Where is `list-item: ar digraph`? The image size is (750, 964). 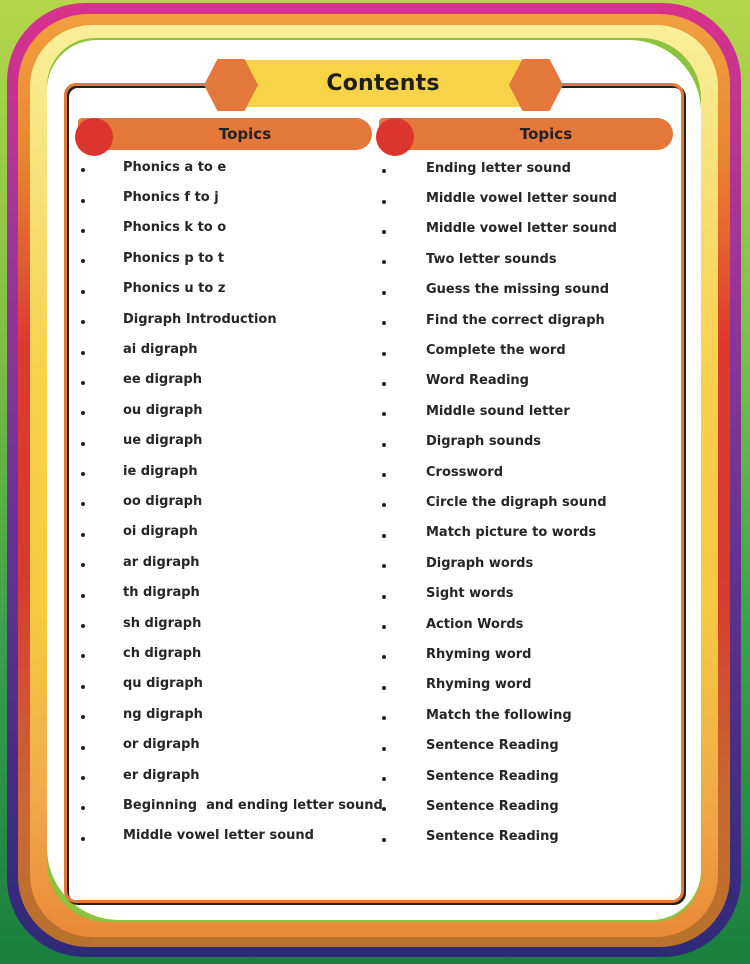
list-item: ar digraph is located at coordinates (138, 562).